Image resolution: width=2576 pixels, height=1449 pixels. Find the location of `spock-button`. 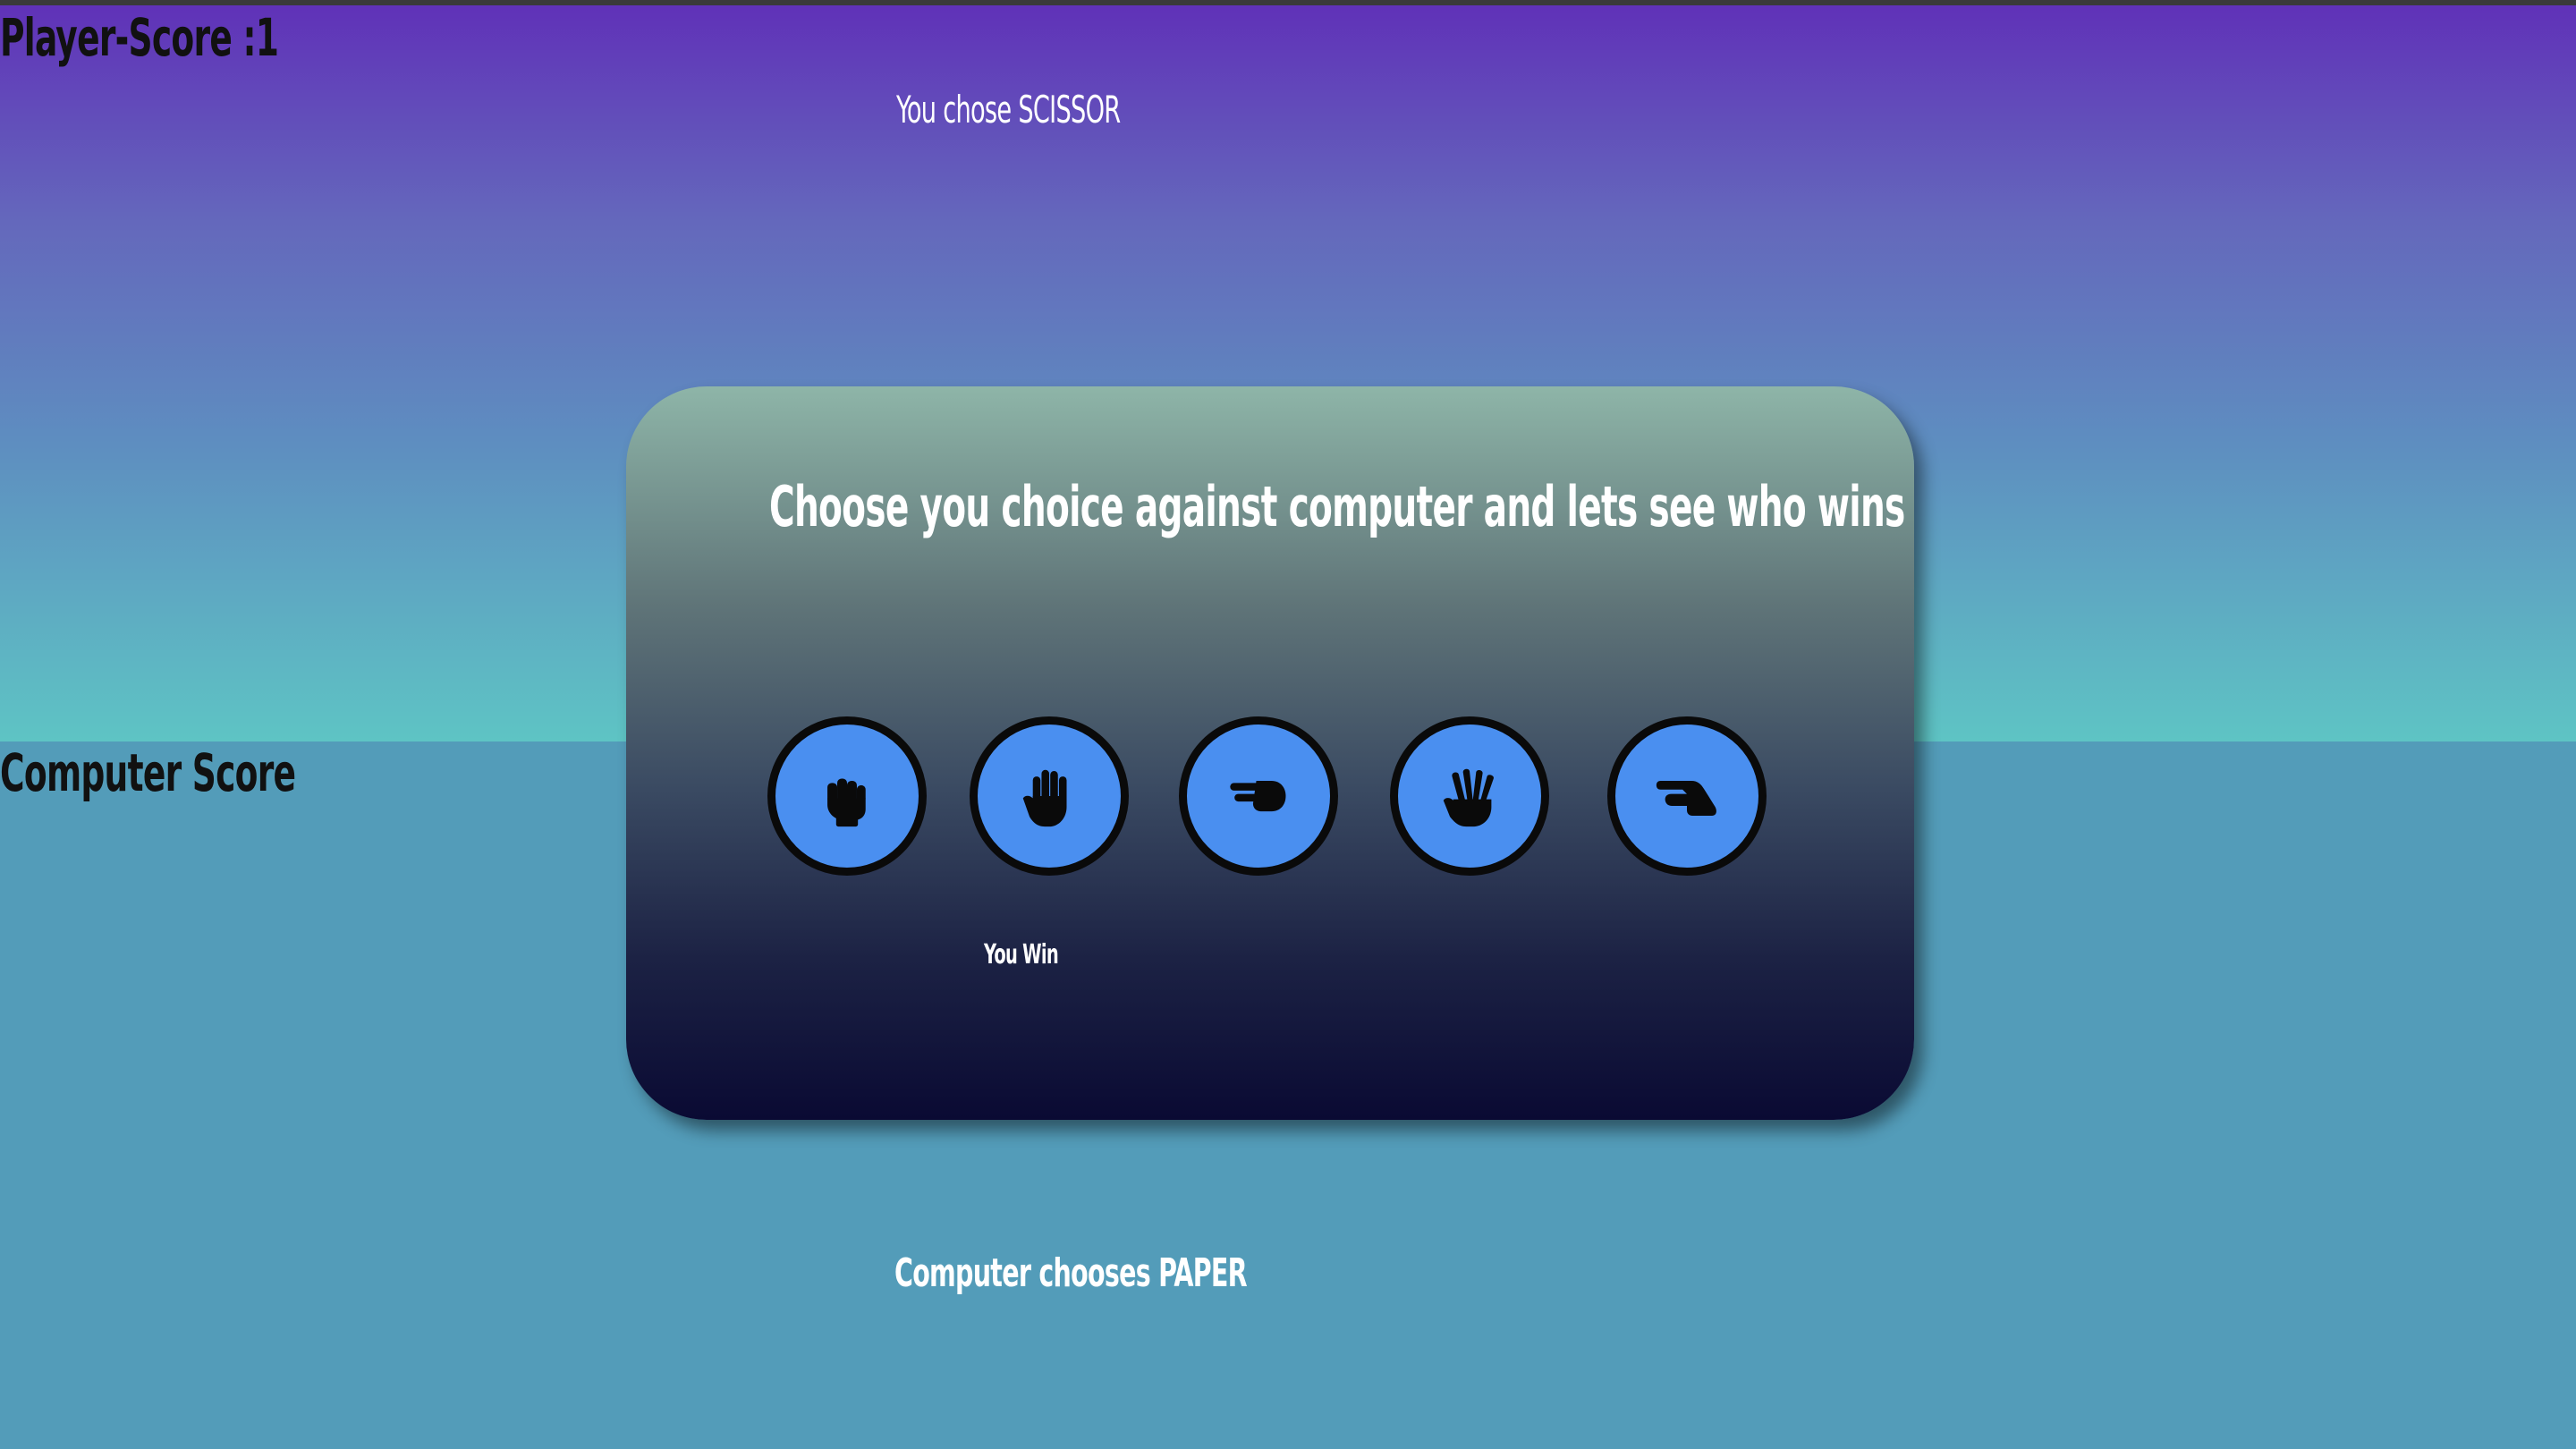

spock-button is located at coordinates (1469, 796).